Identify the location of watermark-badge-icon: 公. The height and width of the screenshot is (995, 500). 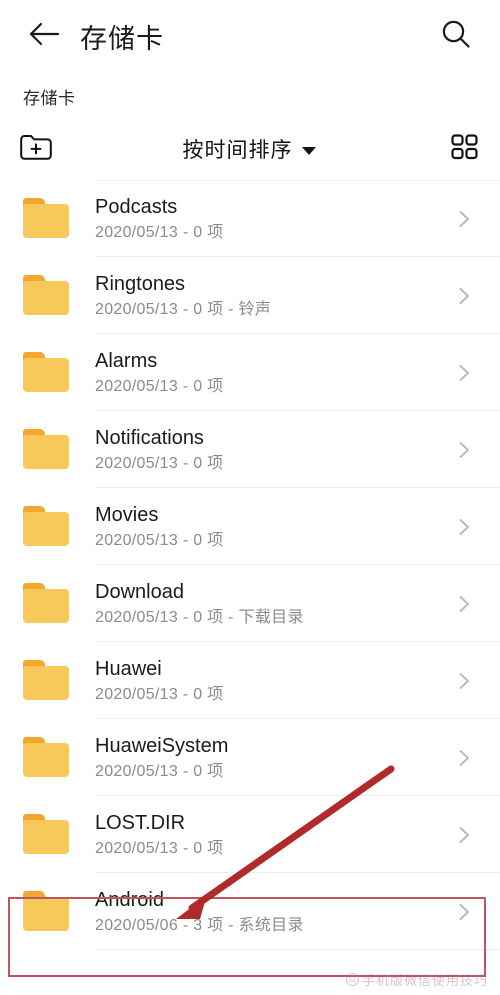
(352, 979).